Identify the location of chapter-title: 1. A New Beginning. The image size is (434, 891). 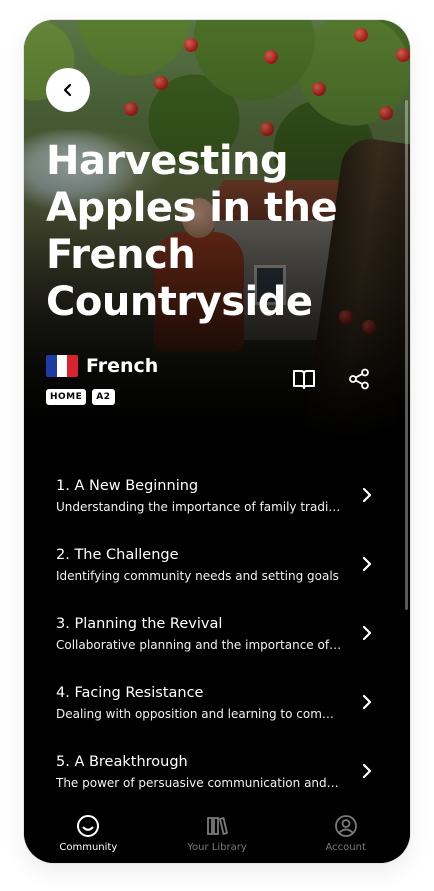
(127, 486).